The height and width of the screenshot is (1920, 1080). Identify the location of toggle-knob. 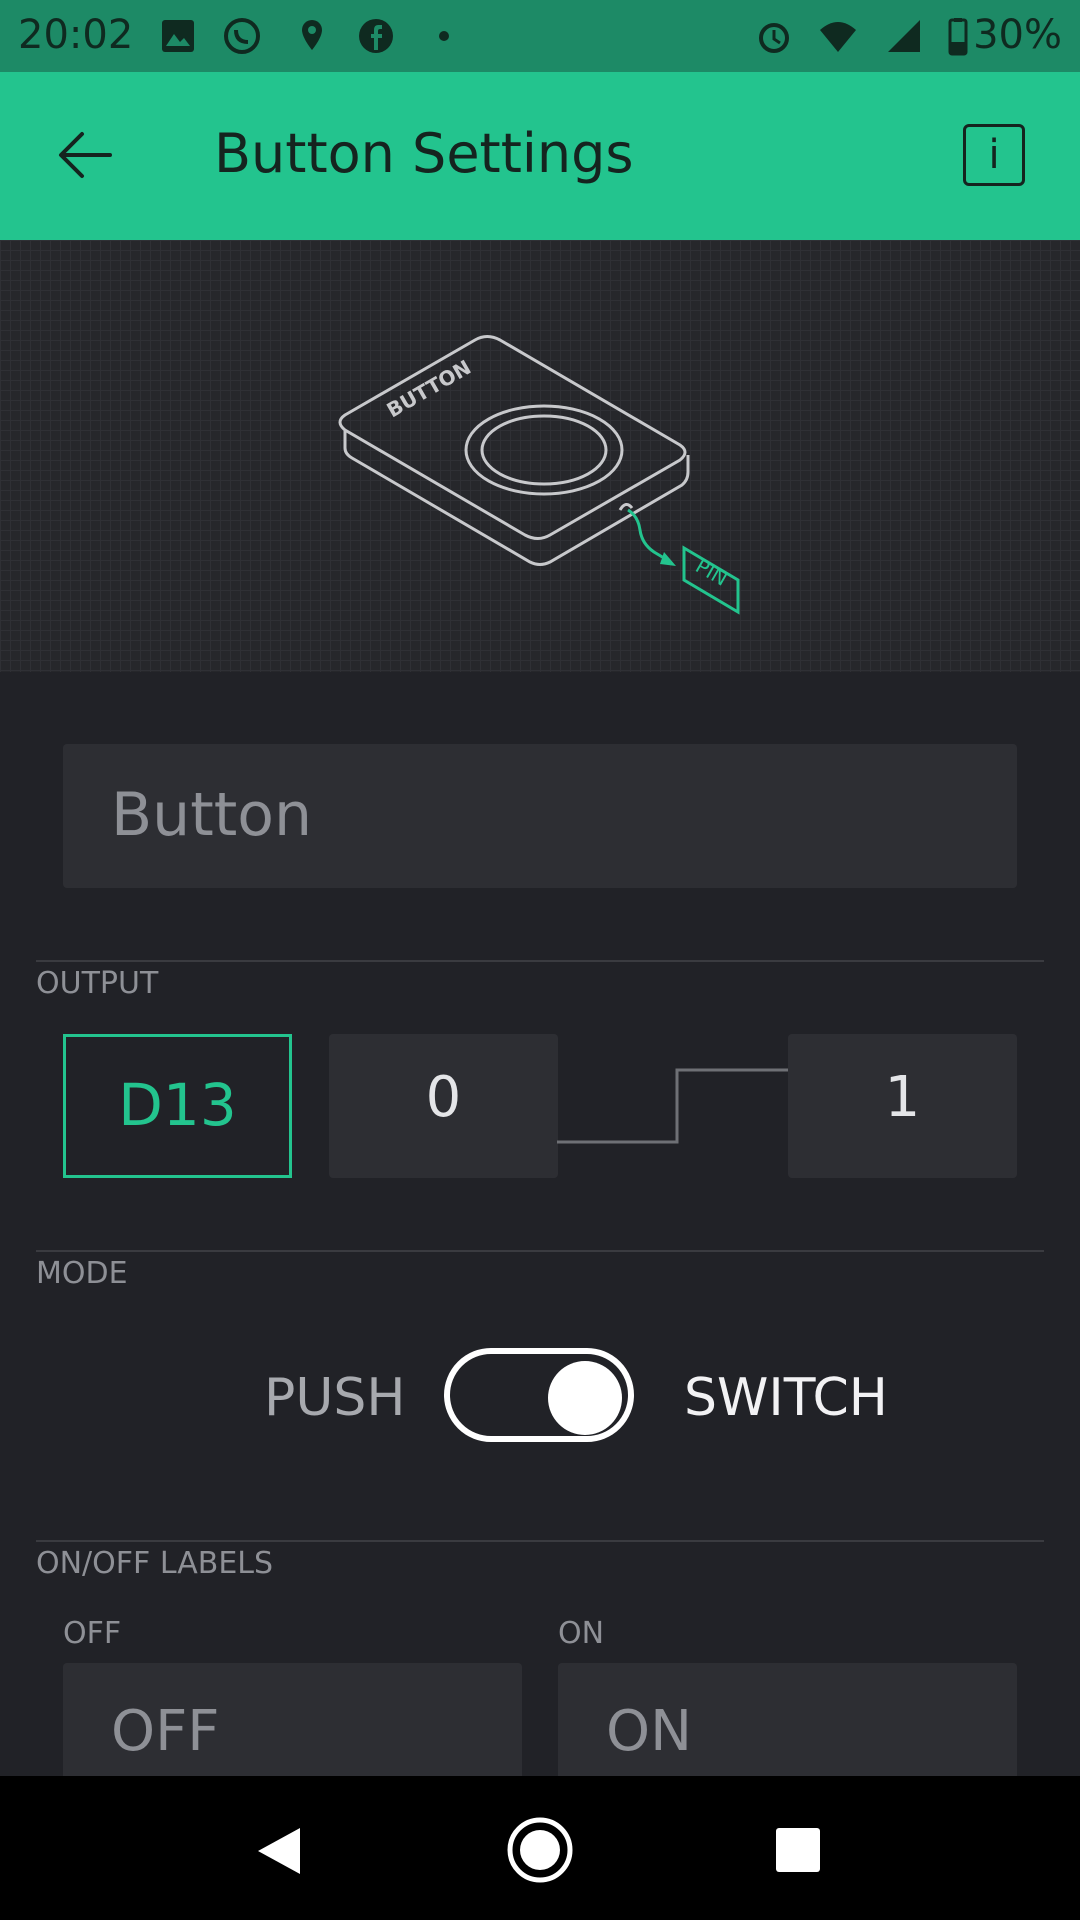
(585, 1398).